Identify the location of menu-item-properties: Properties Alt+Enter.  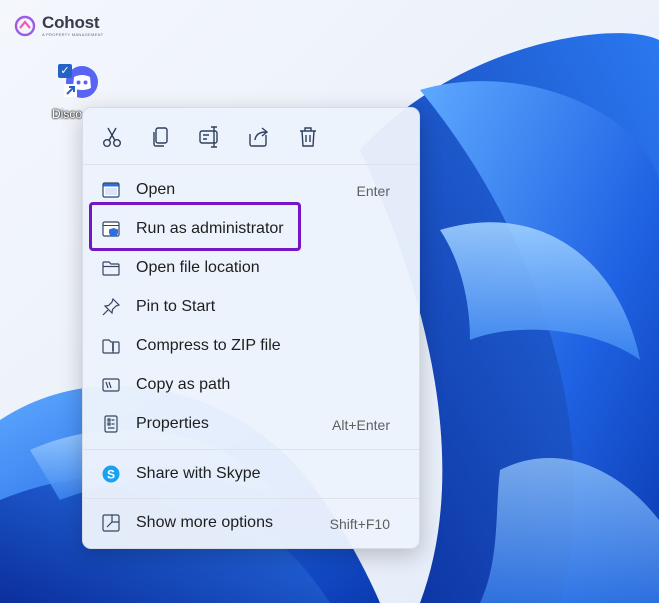
(251, 424).